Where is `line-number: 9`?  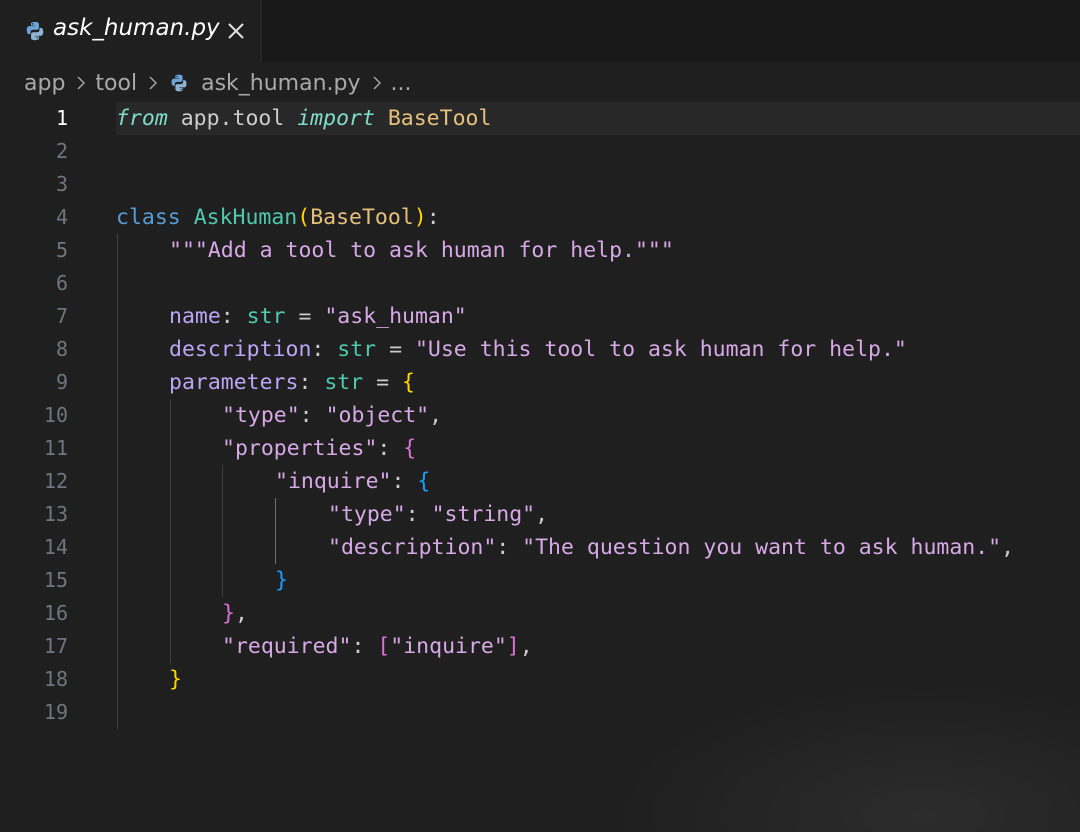
line-number: 9 is located at coordinates (61, 382).